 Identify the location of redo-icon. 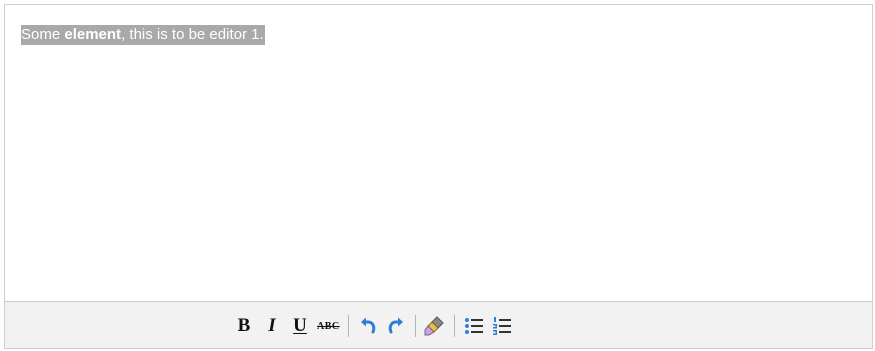
(395, 325).